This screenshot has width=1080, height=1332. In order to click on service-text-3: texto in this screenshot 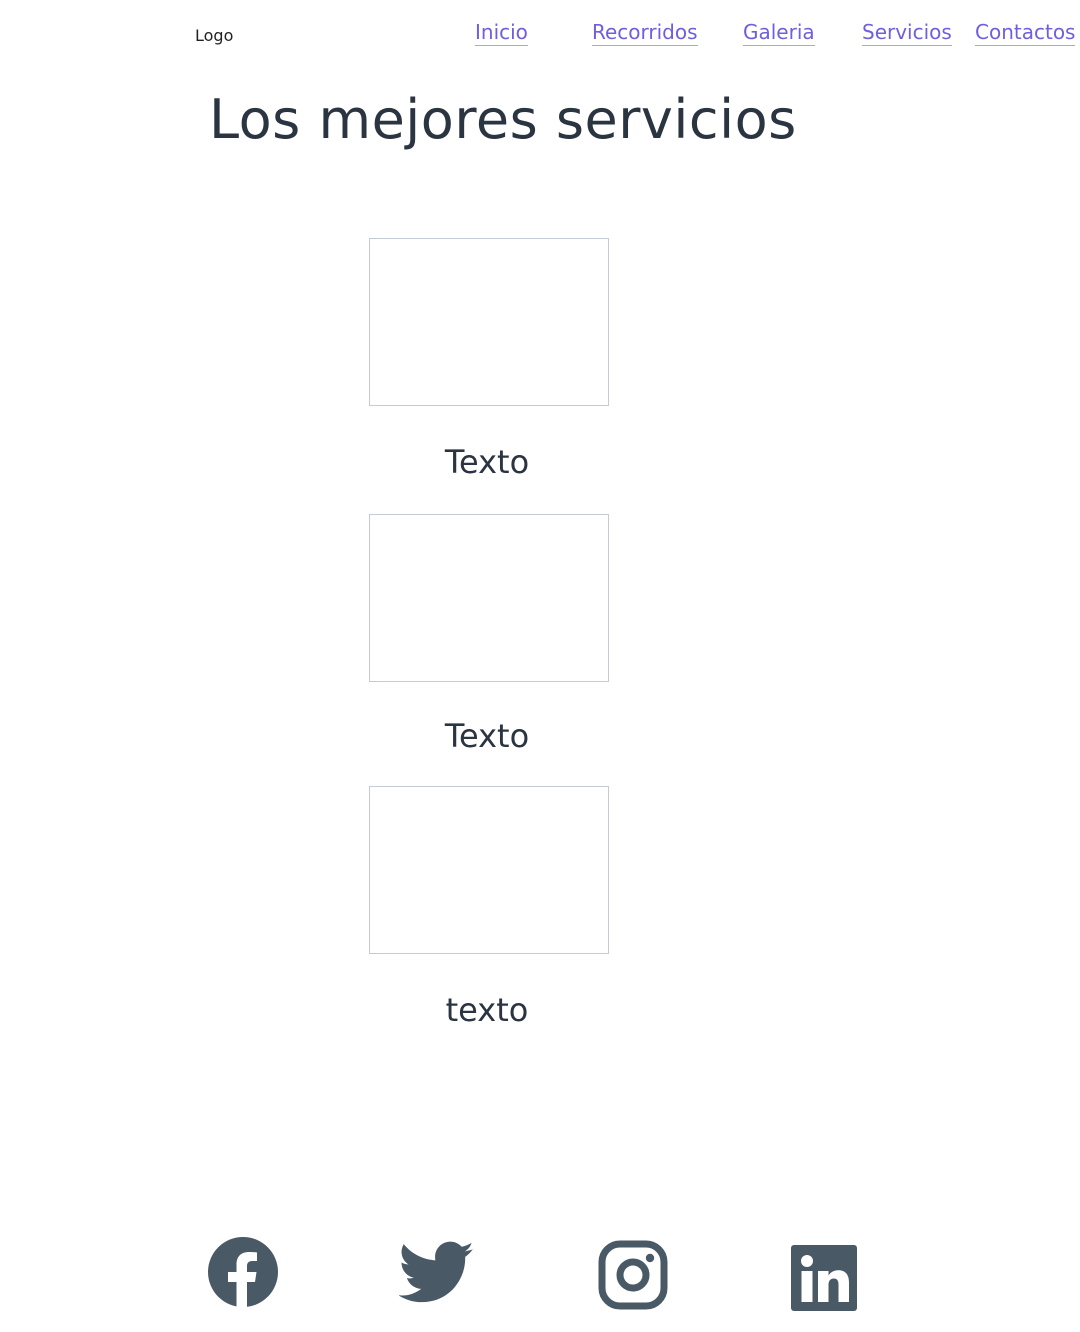, I will do `click(487, 1010)`.